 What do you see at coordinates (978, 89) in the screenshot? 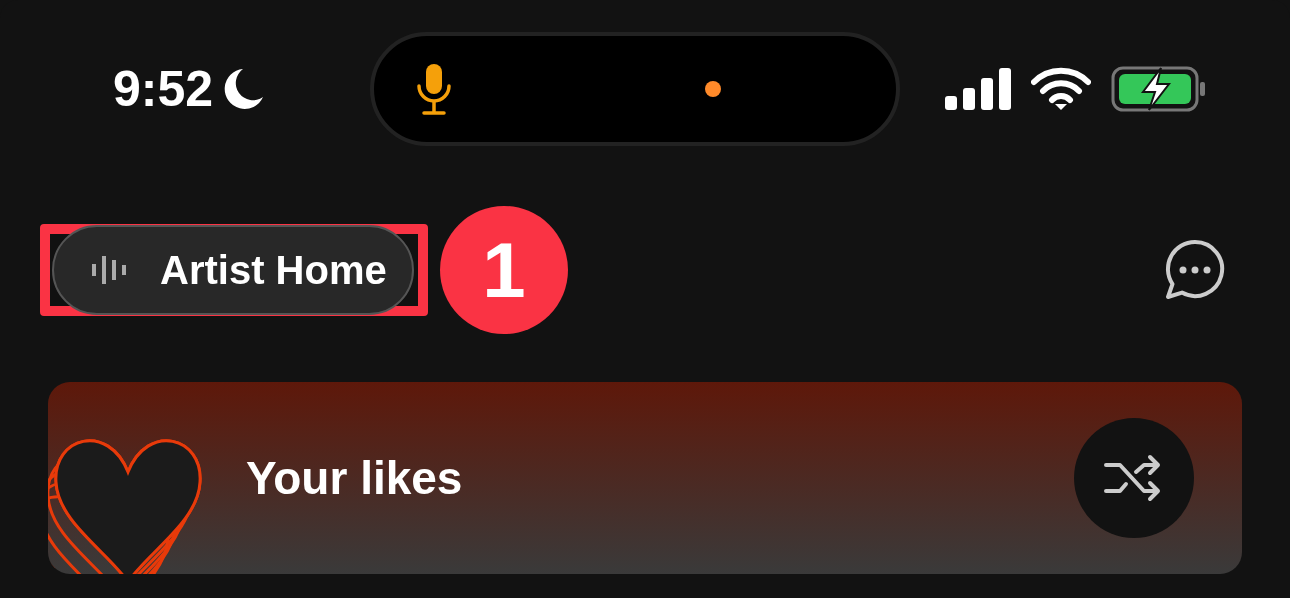
I see `signal-icon` at bounding box center [978, 89].